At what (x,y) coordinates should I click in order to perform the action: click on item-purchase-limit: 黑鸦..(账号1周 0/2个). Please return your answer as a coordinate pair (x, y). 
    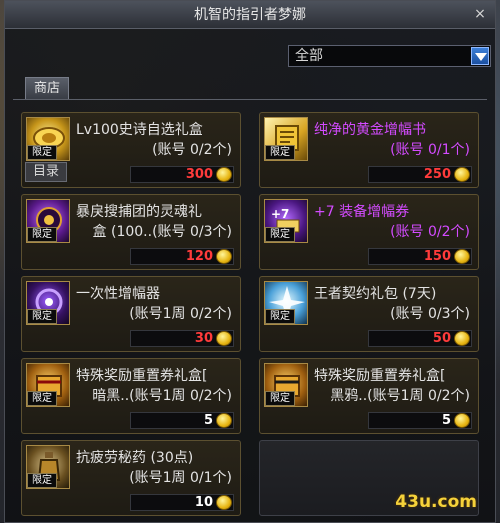
    Looking at the image, I should click on (400, 396).